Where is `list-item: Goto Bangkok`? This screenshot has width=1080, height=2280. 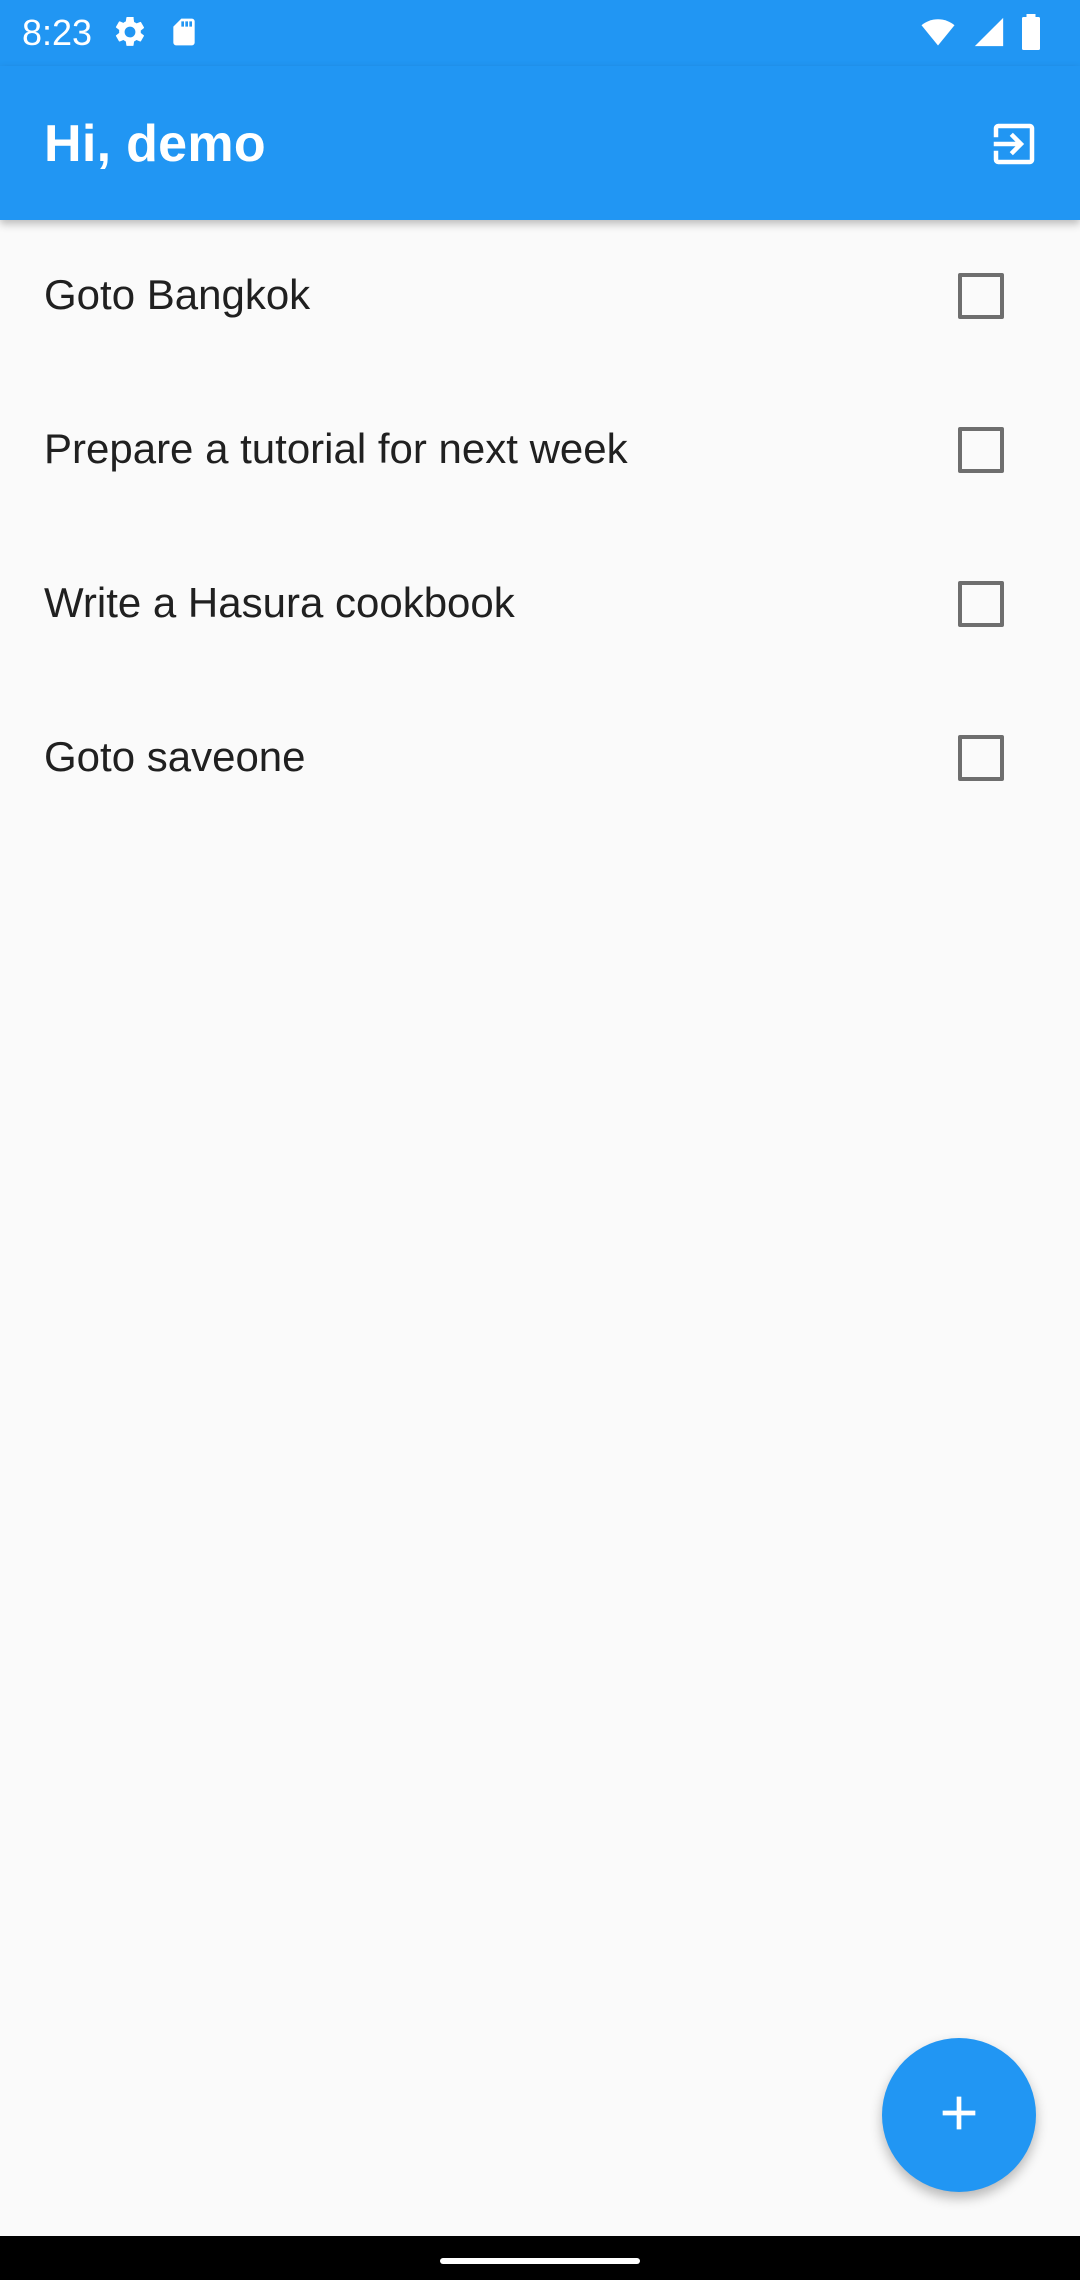
list-item: Goto Bangkok is located at coordinates (540, 297).